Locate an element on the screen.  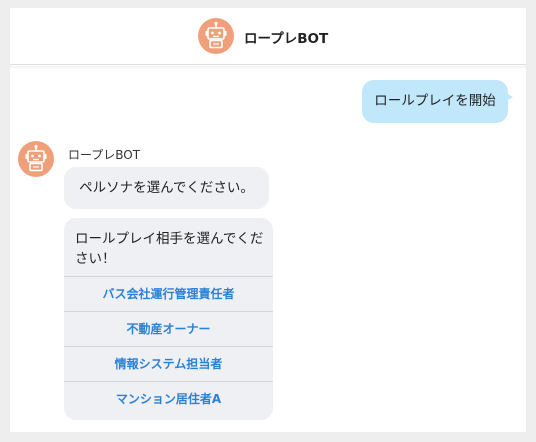
card-prompt: ロールプレイ相手を選んでください！ is located at coordinates (169, 249).